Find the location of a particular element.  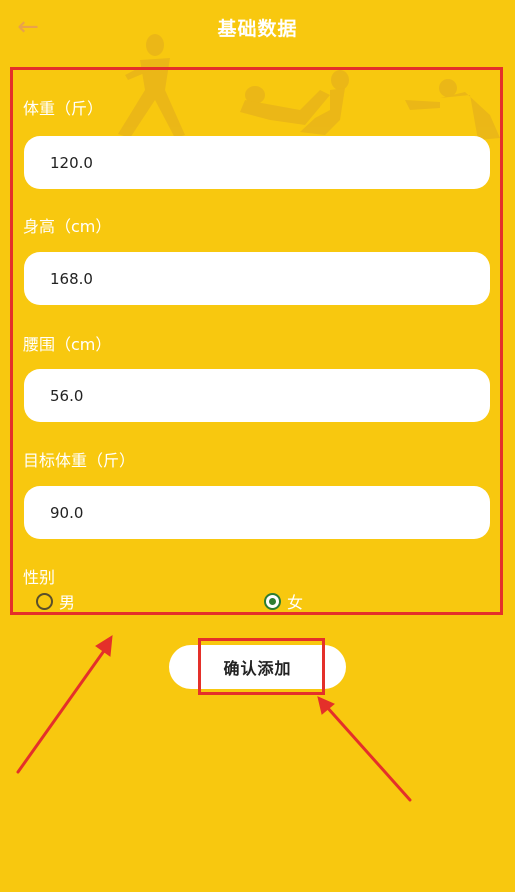

radio-unchecked-icon is located at coordinates (44, 601).